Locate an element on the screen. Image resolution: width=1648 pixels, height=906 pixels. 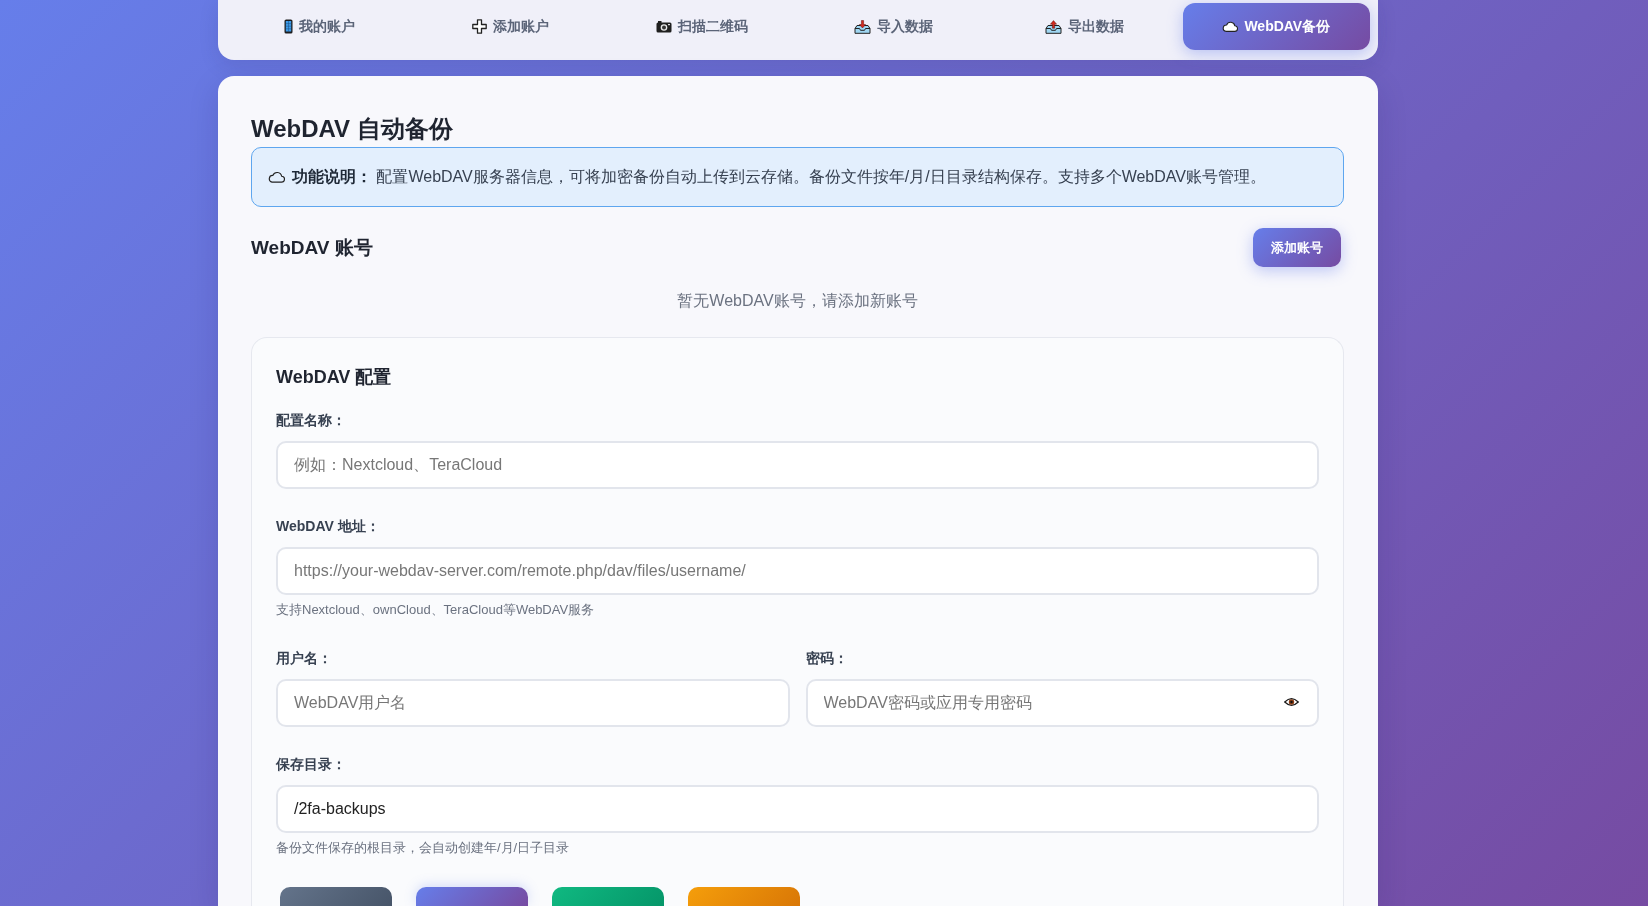
add-account-button: 添加账号 is located at coordinates (1297, 247).